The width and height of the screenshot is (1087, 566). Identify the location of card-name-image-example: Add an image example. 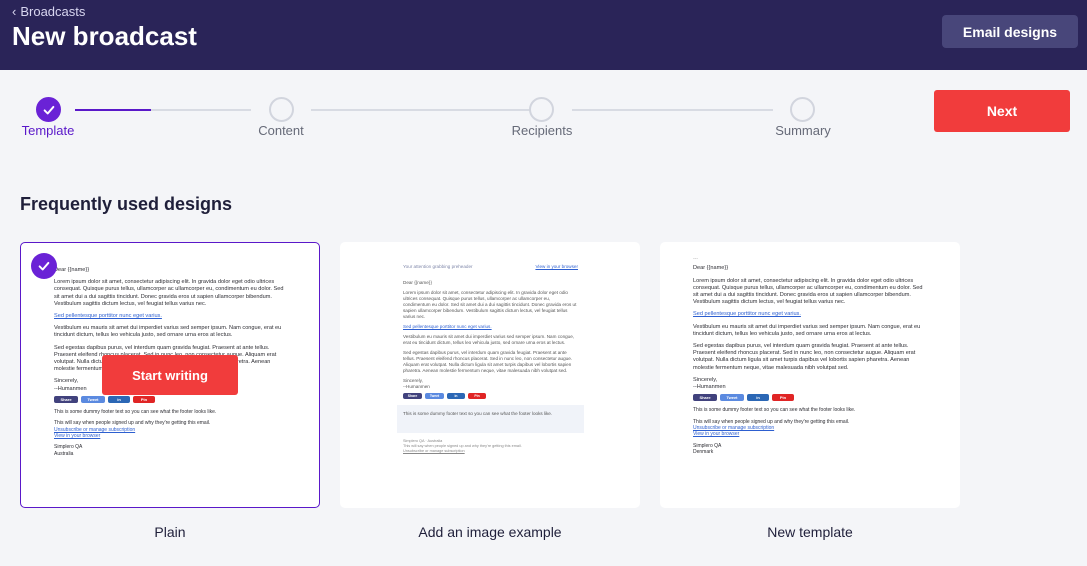
(490, 532).